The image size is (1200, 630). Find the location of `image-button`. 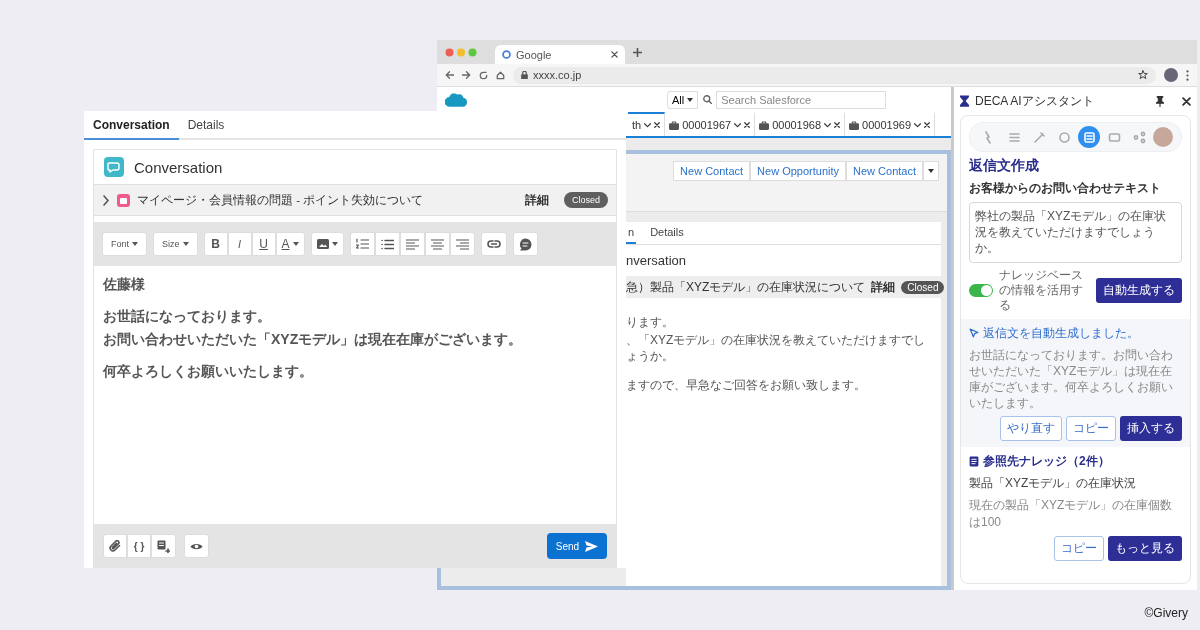

image-button is located at coordinates (327, 244).